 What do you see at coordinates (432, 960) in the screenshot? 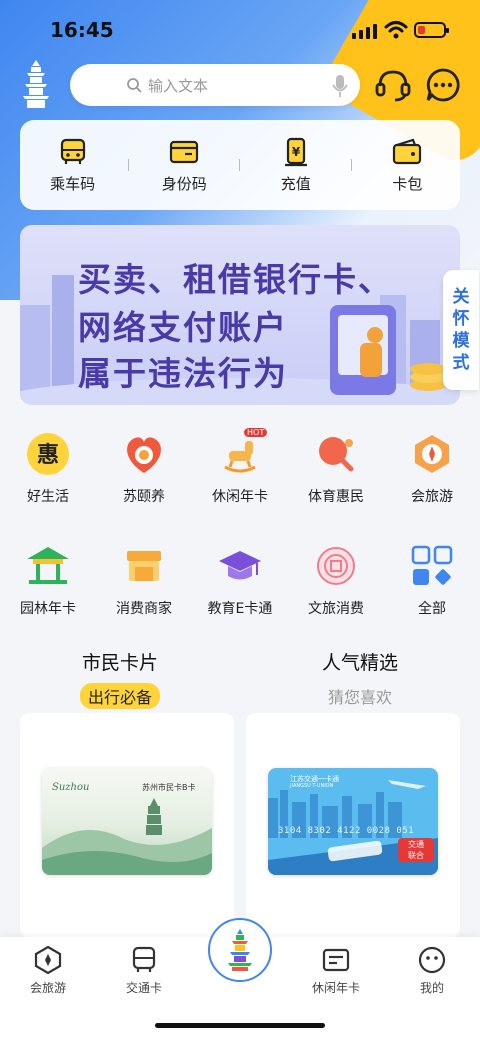
I see `smile-icon` at bounding box center [432, 960].